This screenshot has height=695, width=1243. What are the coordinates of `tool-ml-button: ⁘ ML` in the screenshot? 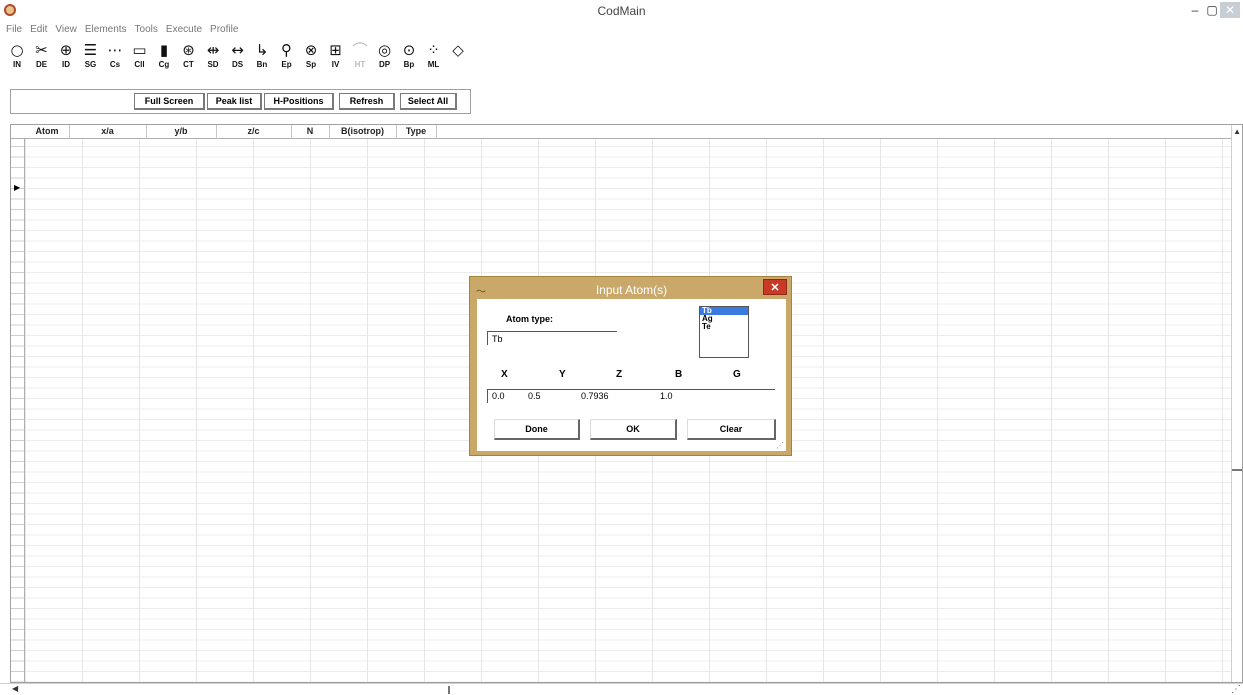 It's located at (434, 59).